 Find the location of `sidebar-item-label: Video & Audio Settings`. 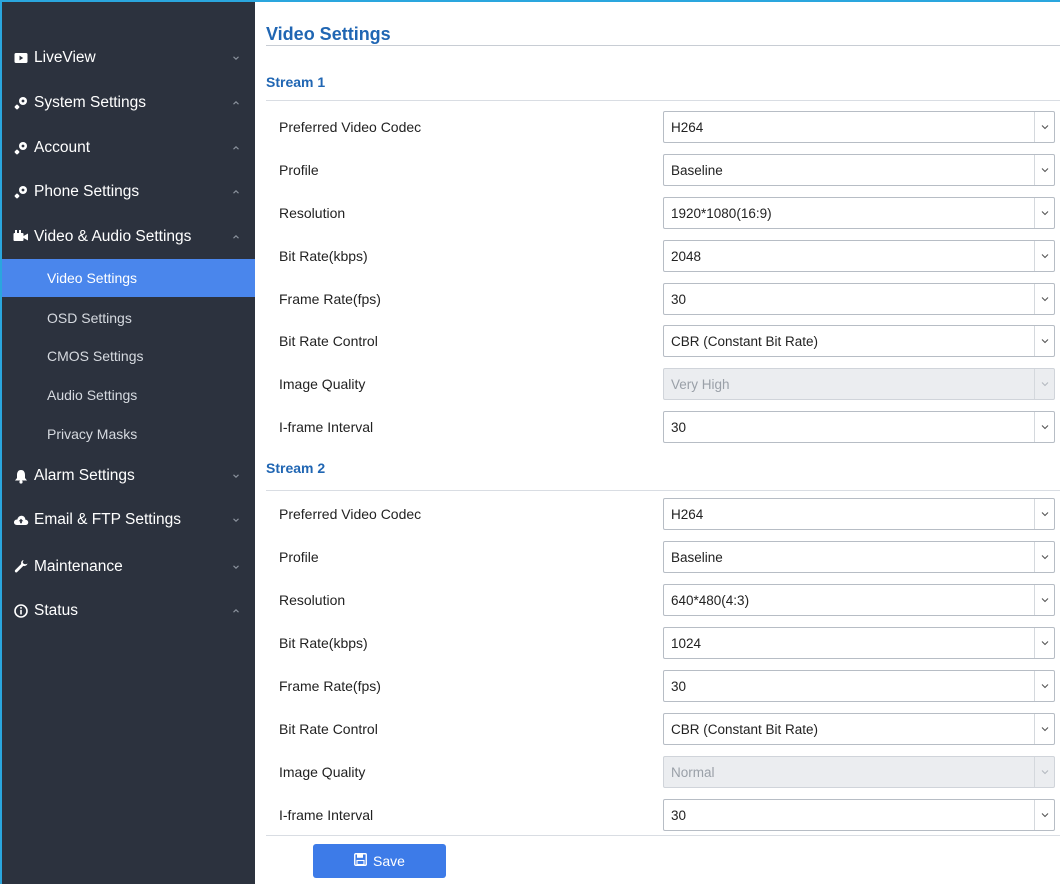

sidebar-item-label: Video & Audio Settings is located at coordinates (113, 236).